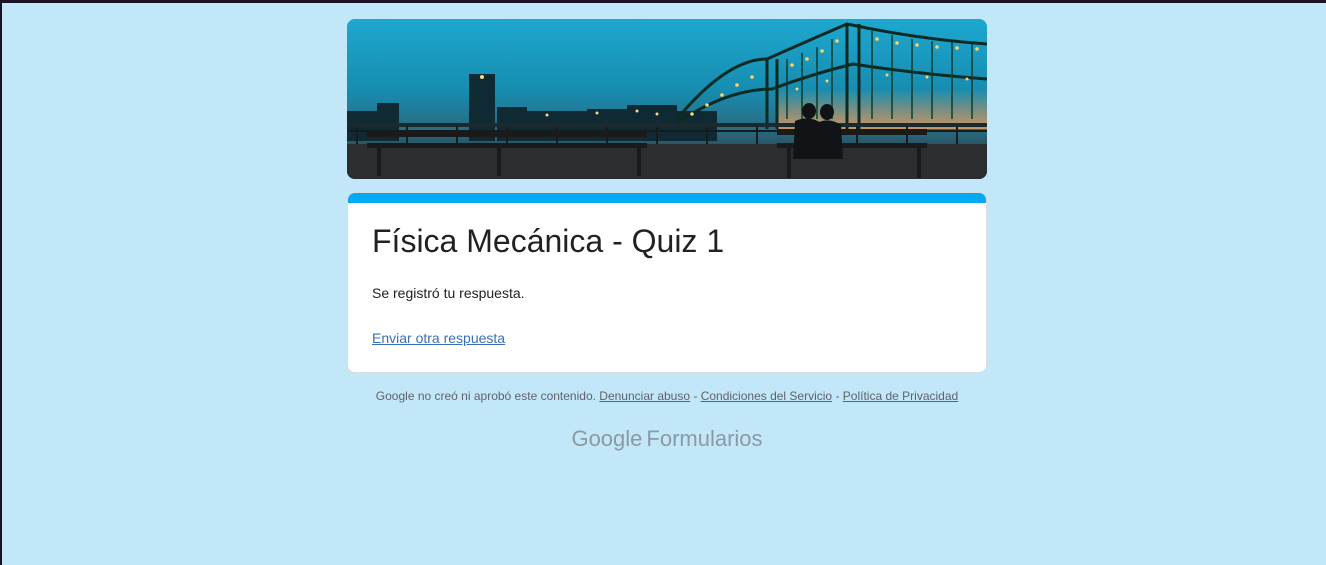  I want to click on form-title: Física Mecánica - Quiz 1, so click(548, 241).